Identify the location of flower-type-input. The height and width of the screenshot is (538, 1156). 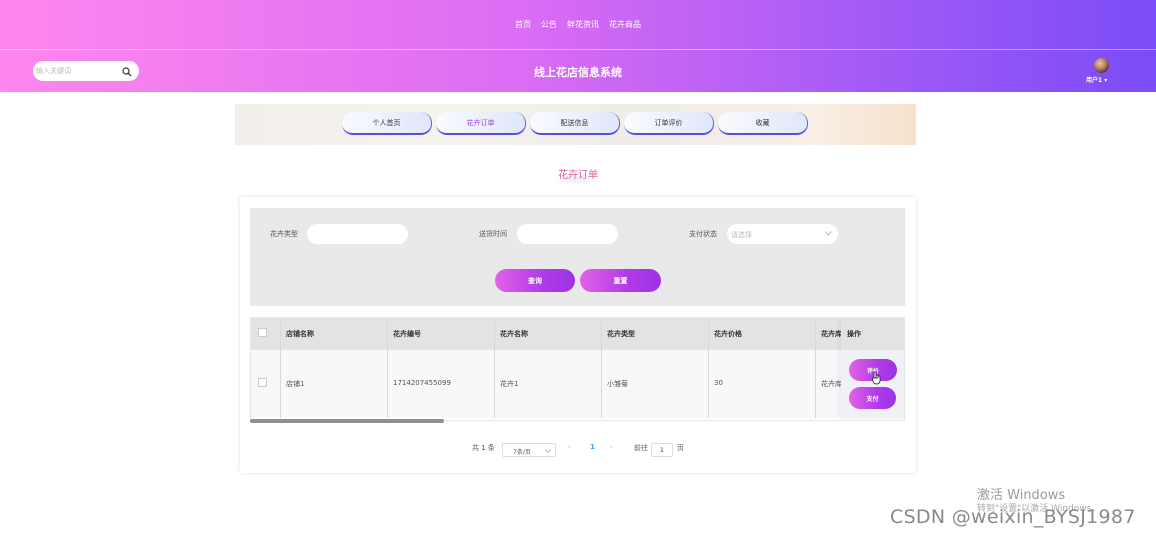
(357, 234).